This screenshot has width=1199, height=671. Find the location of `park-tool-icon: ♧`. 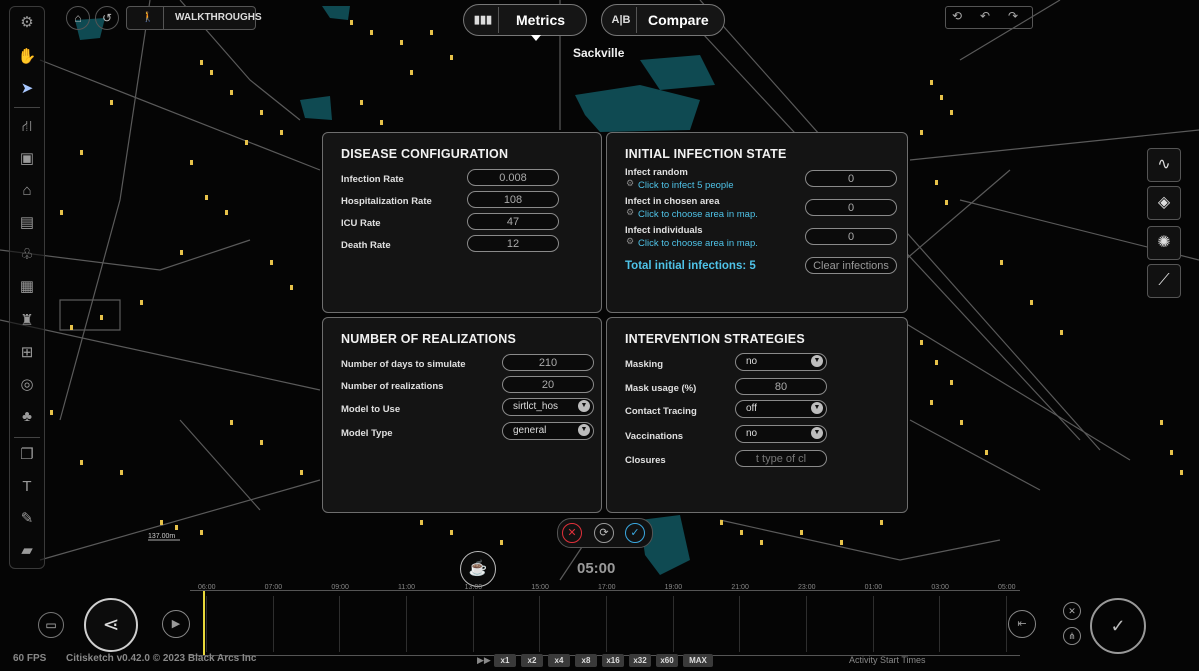

park-tool-icon: ♧ is located at coordinates (27, 255).